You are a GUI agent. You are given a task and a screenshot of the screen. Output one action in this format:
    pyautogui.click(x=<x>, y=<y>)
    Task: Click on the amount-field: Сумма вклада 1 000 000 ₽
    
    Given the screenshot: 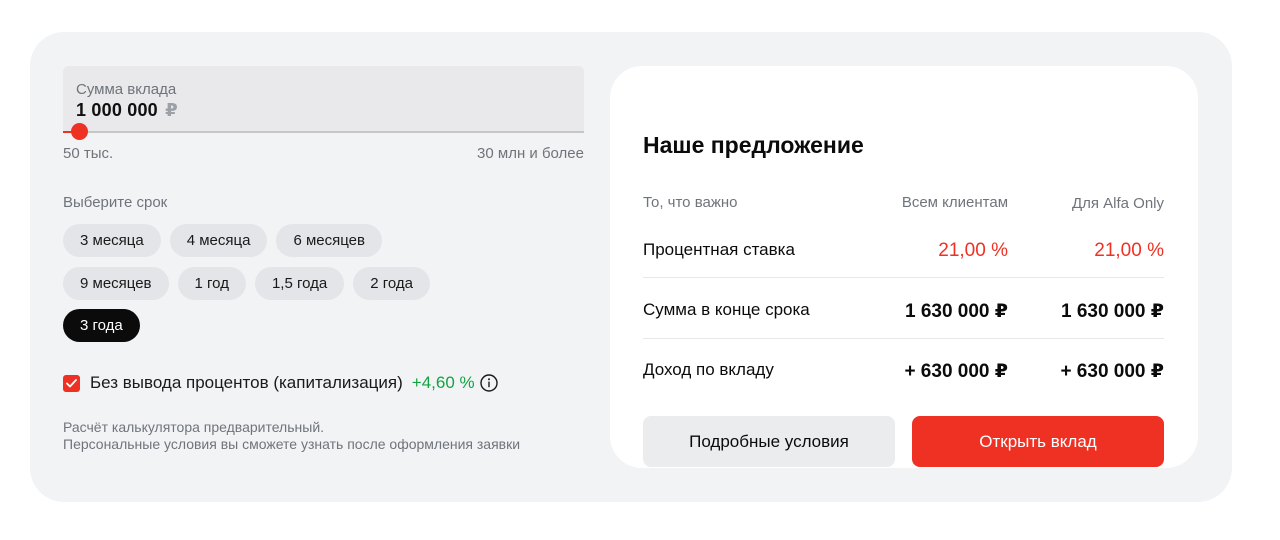 What is the action you would take?
    pyautogui.click(x=323, y=99)
    